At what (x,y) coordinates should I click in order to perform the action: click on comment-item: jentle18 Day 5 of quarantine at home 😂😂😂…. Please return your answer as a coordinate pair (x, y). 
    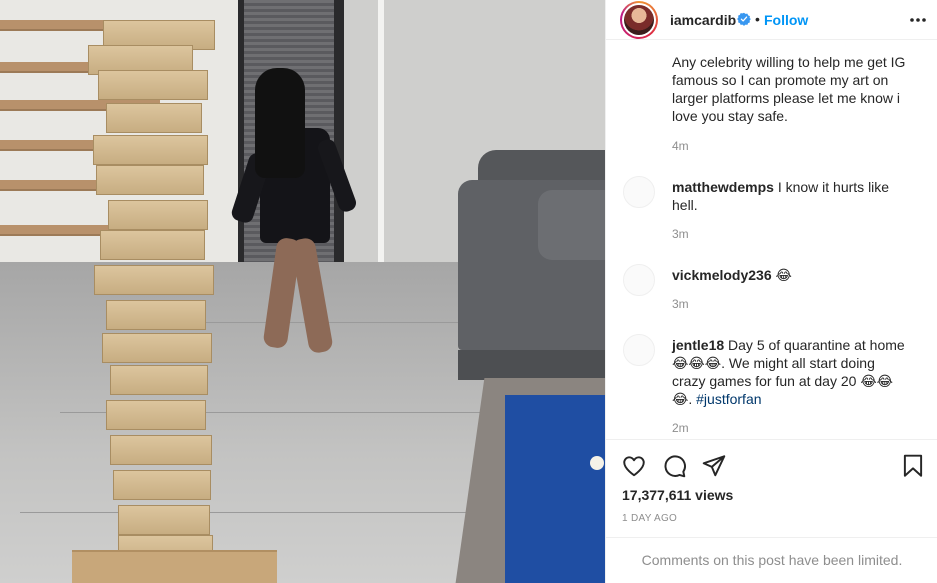
    Looking at the image, I should click on (791, 372).